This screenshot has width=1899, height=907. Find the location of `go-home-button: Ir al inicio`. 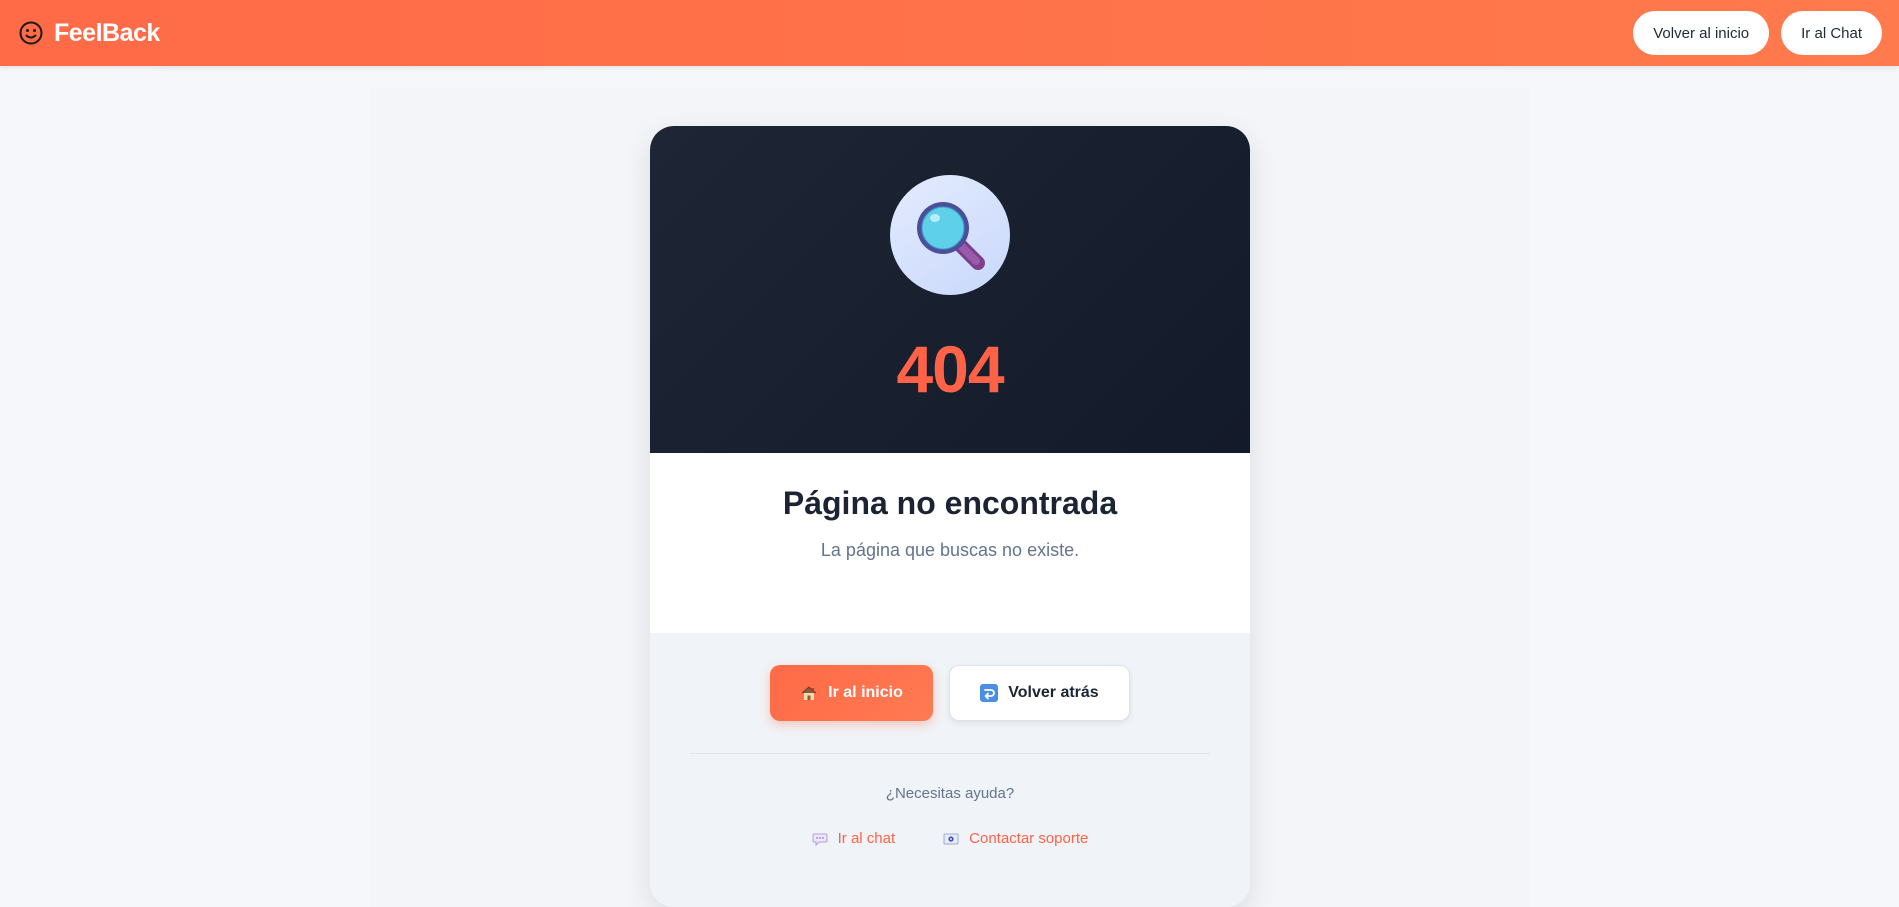

go-home-button: Ir al inicio is located at coordinates (851, 693).